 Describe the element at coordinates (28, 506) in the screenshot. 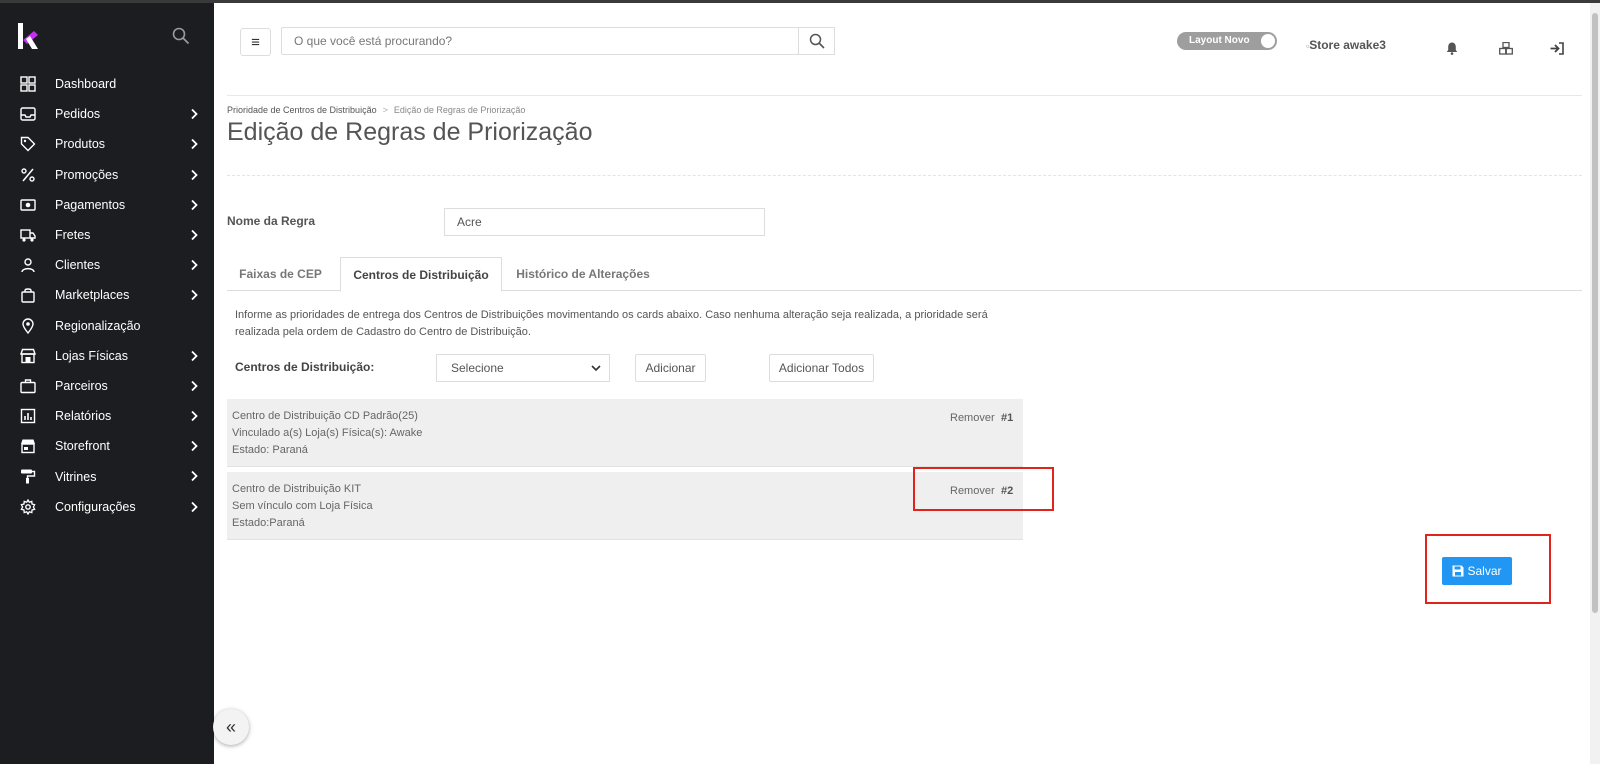

I see `gear-icon` at that location.